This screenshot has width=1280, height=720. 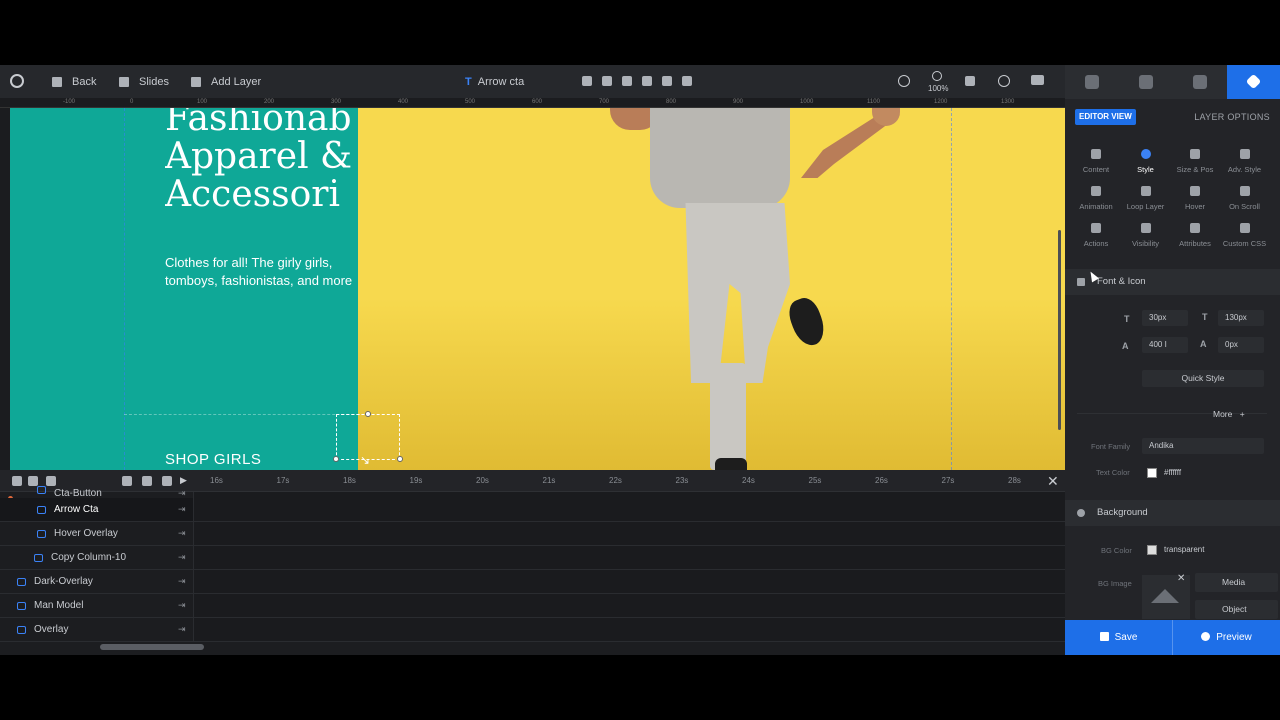 I want to click on text-color-value: #ffffff, so click(x=1188, y=473).